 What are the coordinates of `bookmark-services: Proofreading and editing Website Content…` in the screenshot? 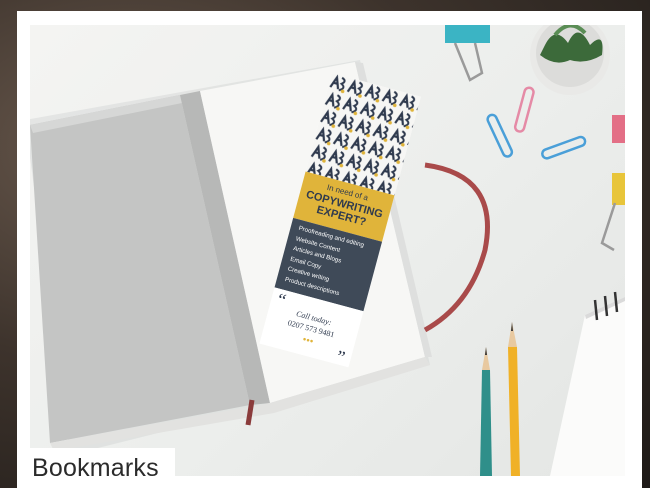 It's located at (332, 265).